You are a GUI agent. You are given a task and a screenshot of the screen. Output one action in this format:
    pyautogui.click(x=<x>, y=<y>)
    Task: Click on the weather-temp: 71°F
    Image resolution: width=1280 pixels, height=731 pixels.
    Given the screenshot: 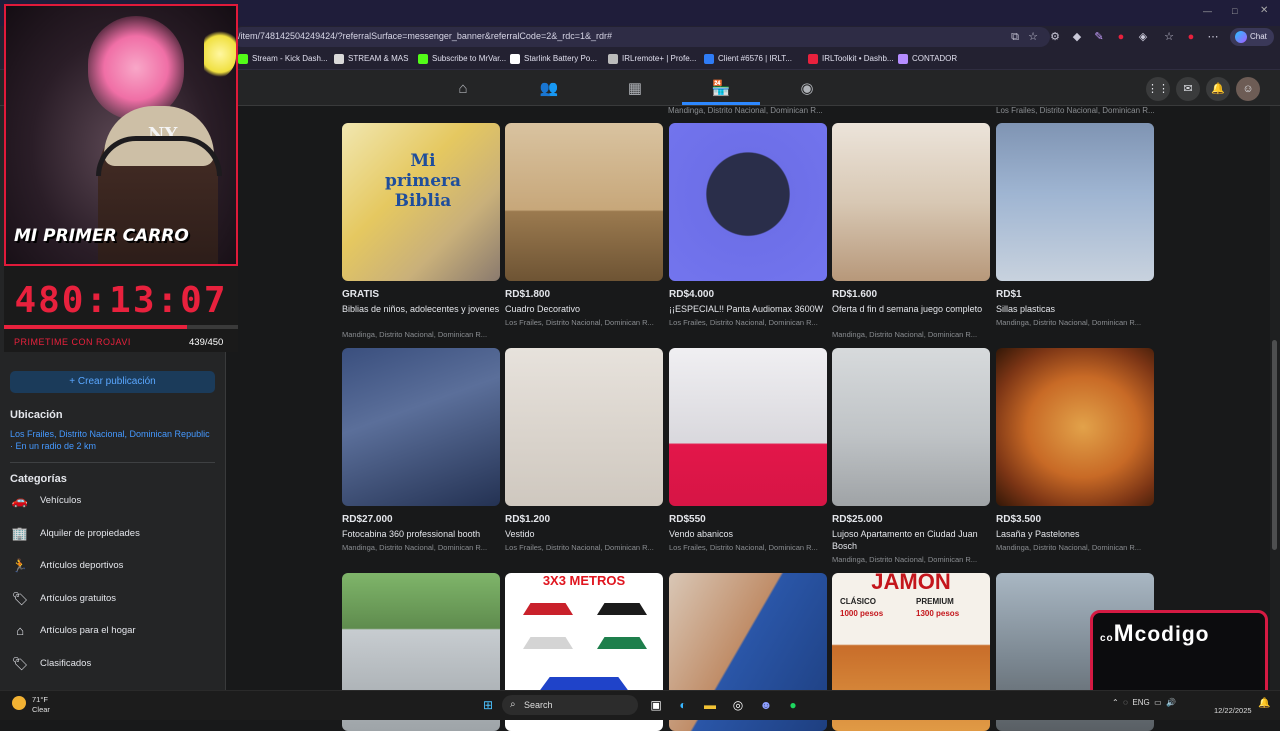 What is the action you would take?
    pyautogui.click(x=40, y=699)
    